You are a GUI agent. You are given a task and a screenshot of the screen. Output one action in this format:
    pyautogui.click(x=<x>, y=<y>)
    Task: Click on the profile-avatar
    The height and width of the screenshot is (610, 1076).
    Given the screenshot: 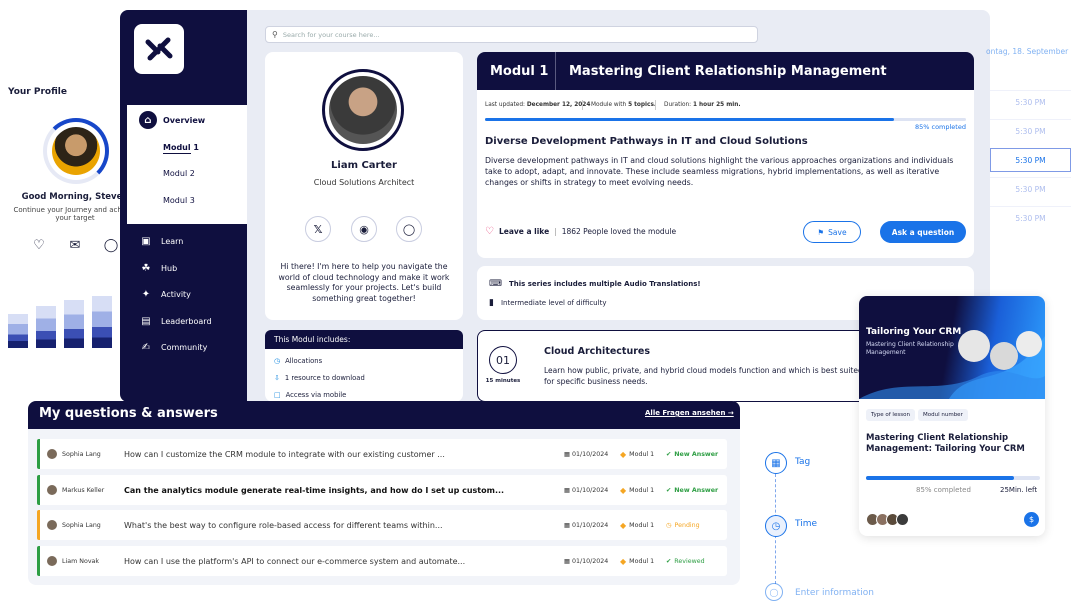 What is the action you would take?
    pyautogui.click(x=76, y=151)
    